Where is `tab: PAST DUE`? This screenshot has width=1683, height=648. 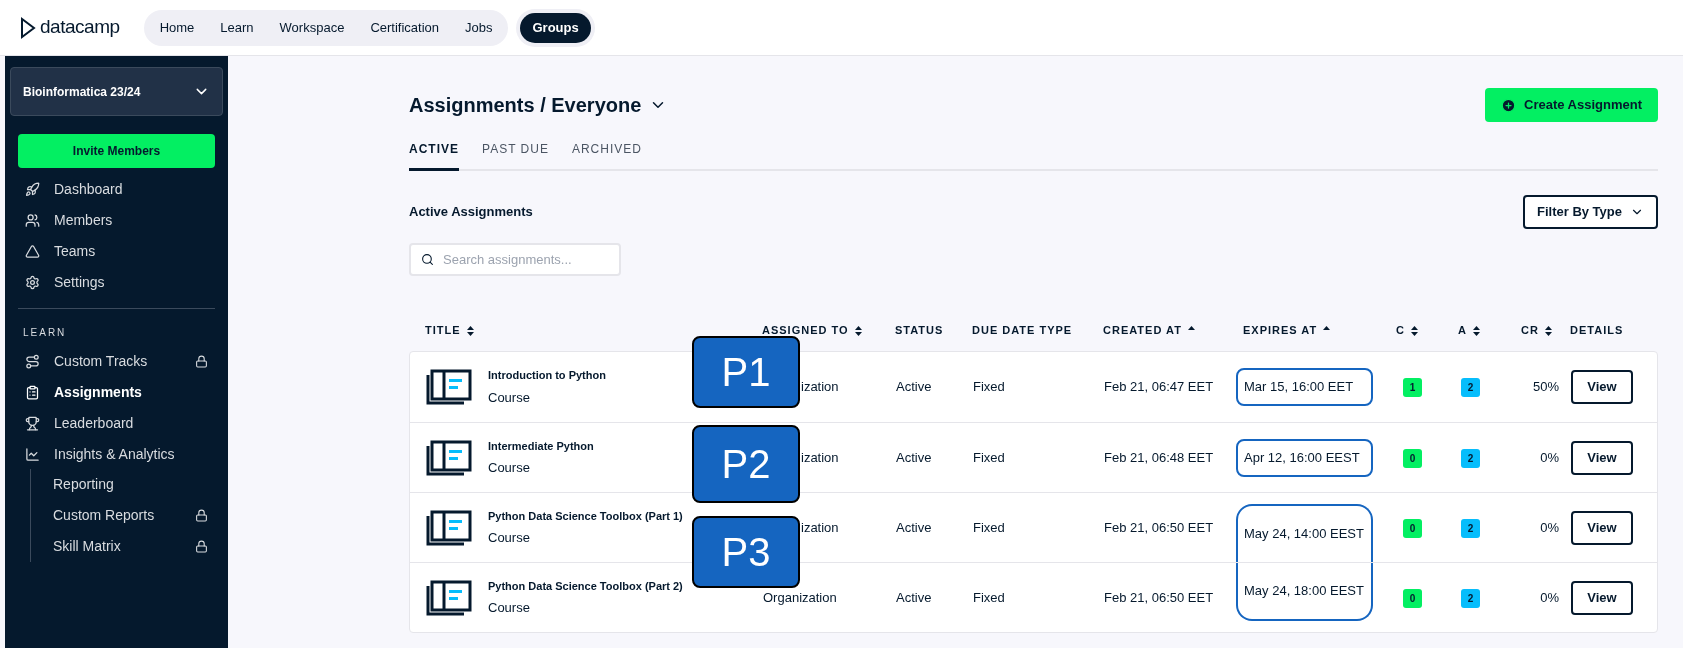
tab: PAST DUE is located at coordinates (515, 155).